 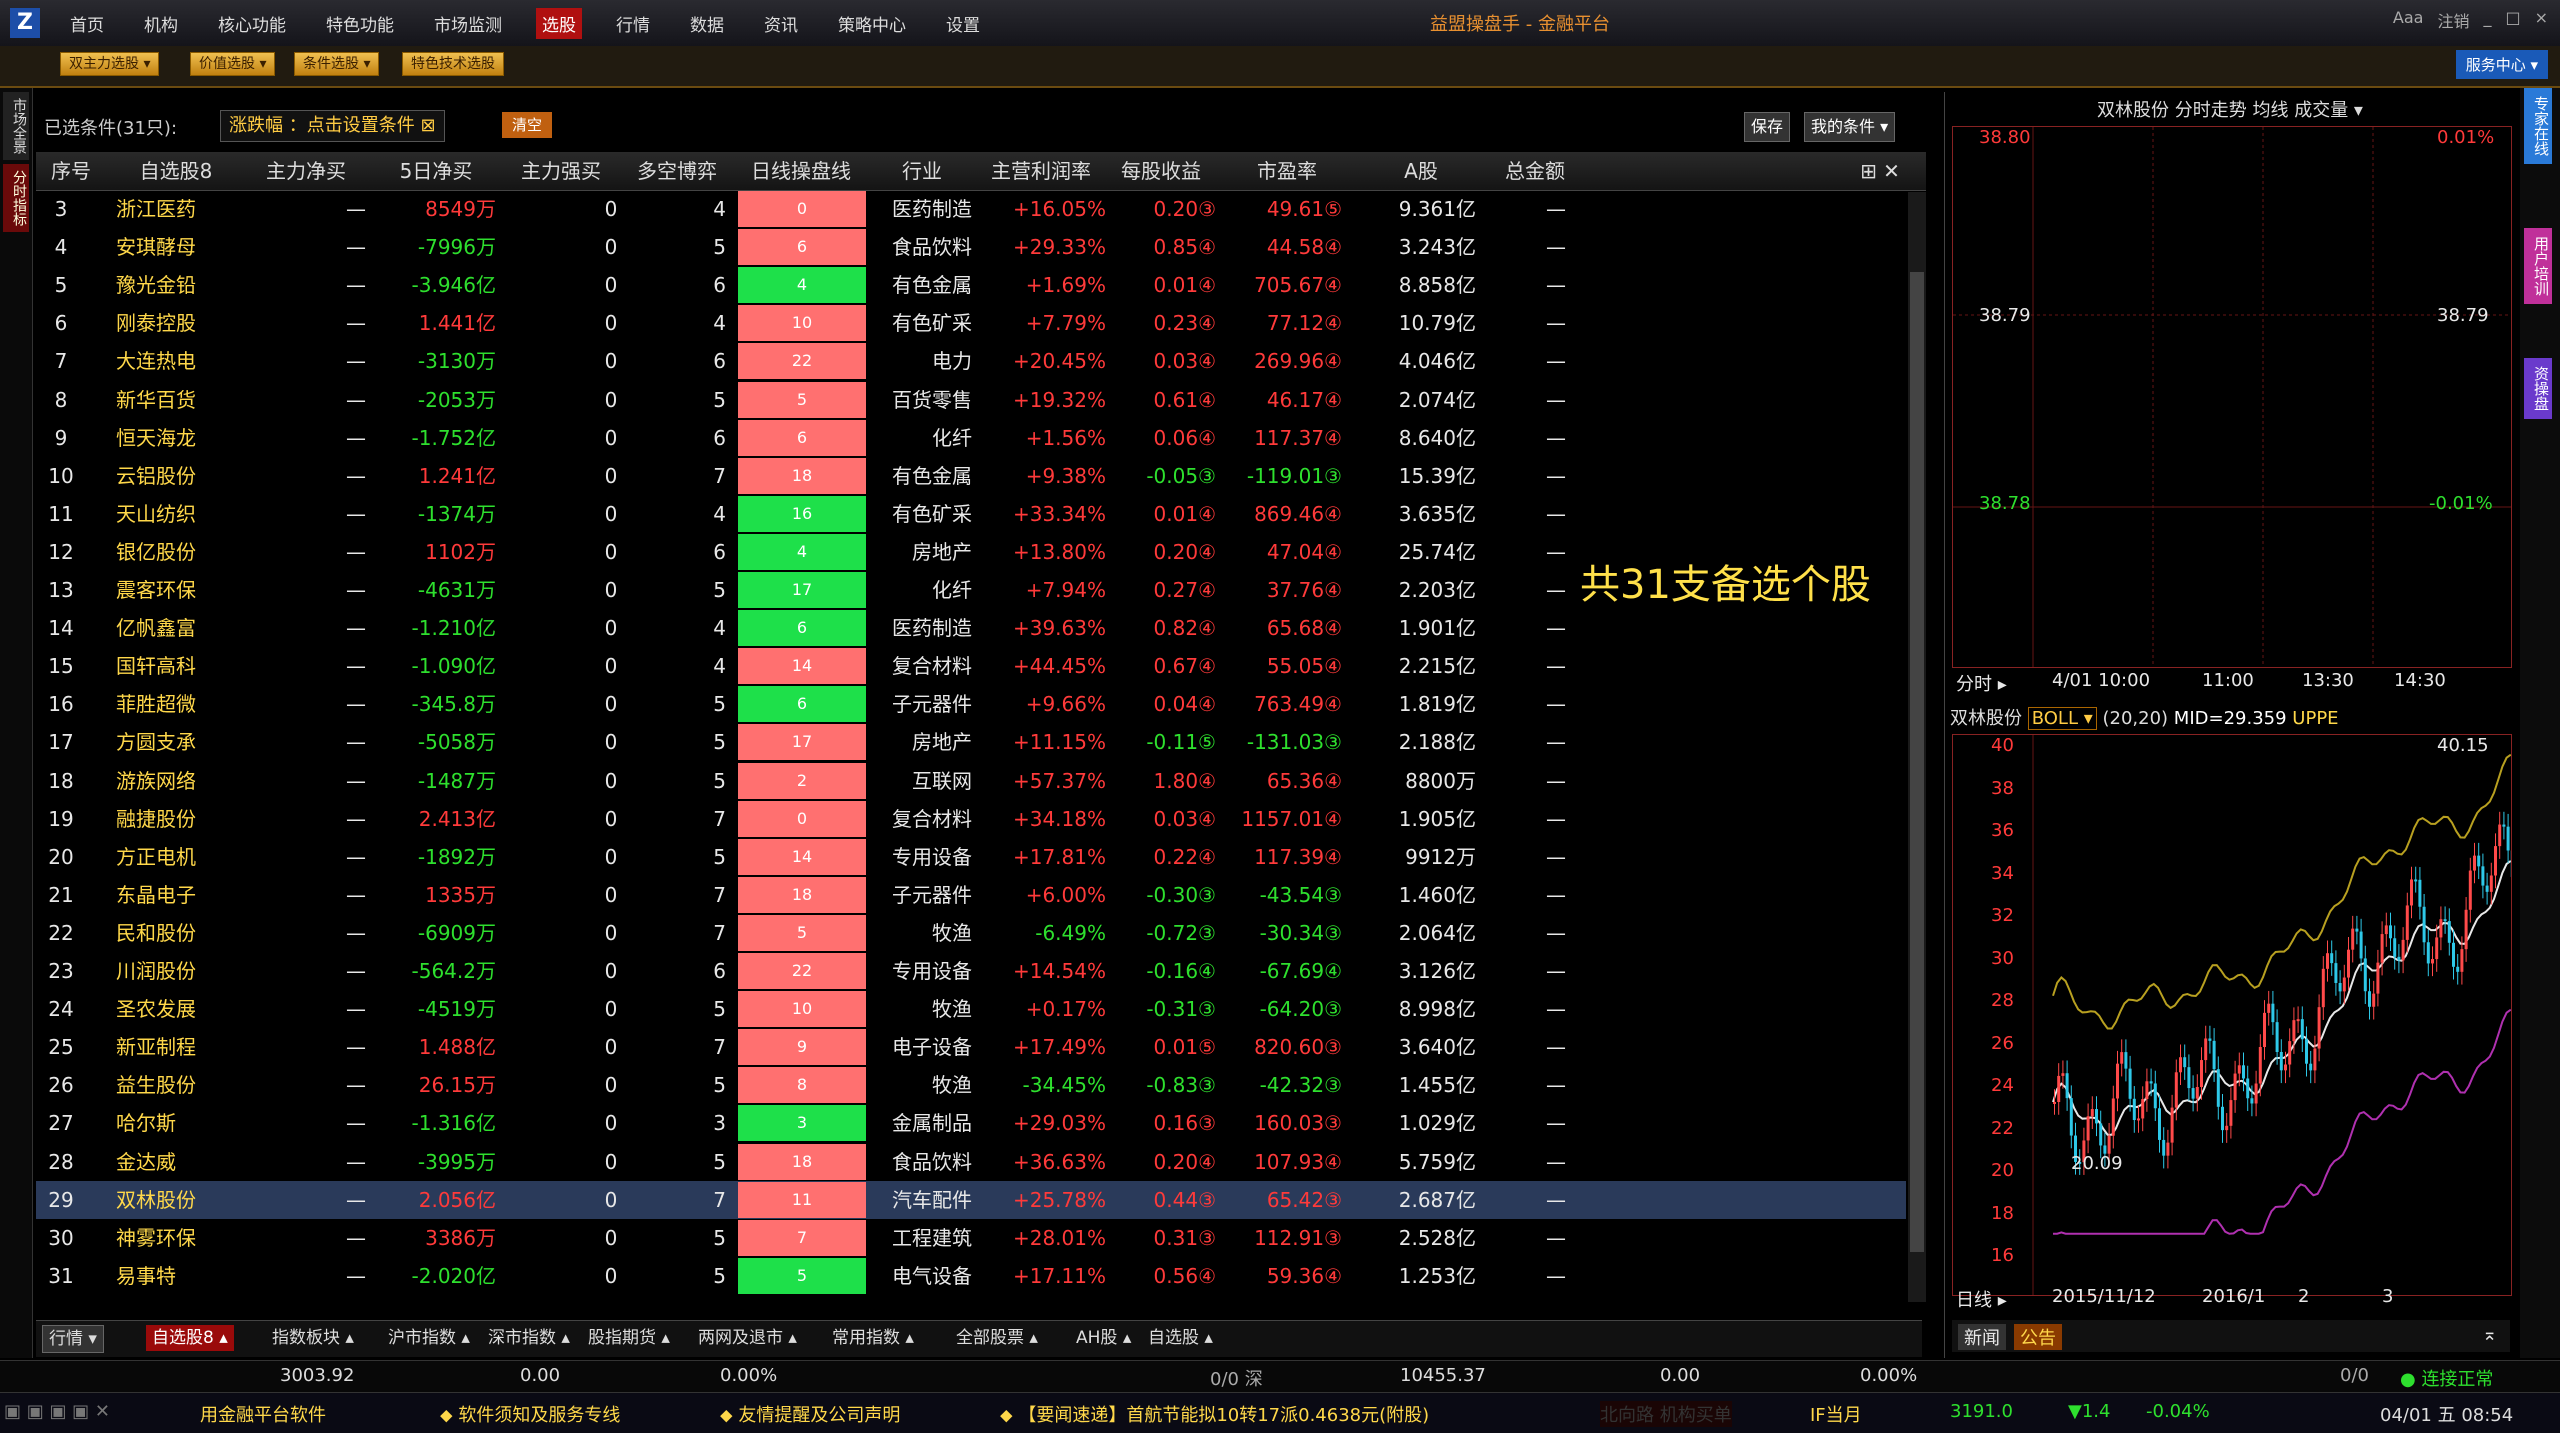 What do you see at coordinates (2538, 388) in the screenshot?
I see `tab-trading: 资操盘` at bounding box center [2538, 388].